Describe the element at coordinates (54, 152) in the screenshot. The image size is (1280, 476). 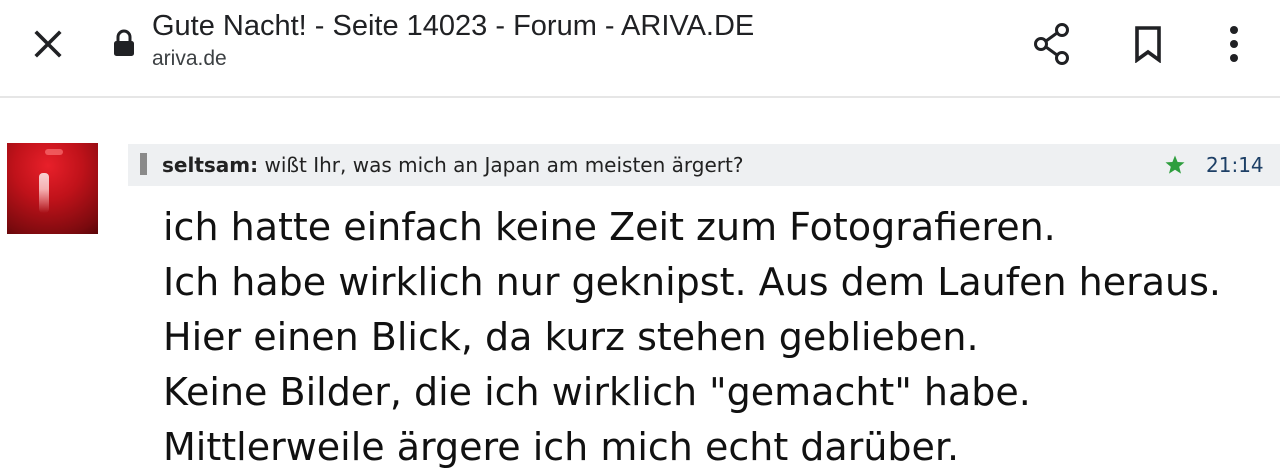
I see `avatar-highlight` at that location.